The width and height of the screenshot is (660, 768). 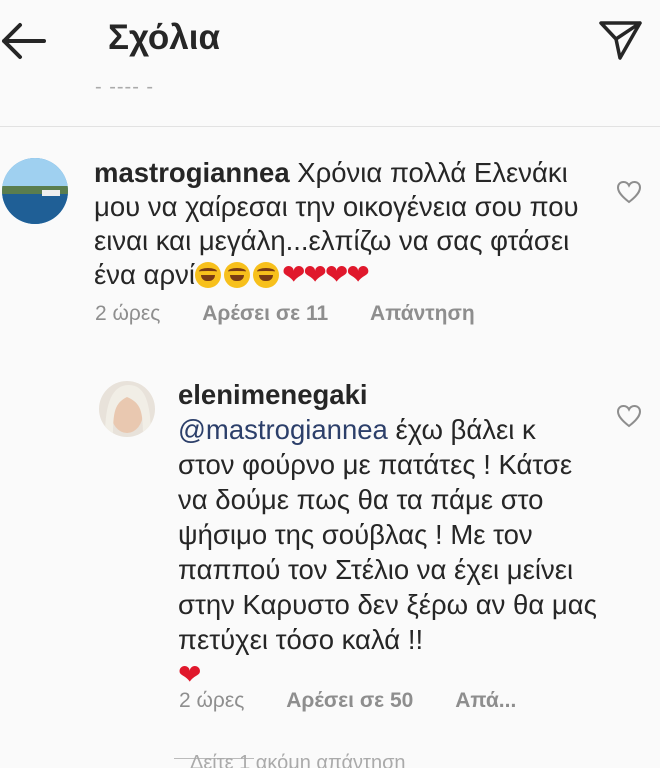 What do you see at coordinates (125, 91) in the screenshot?
I see `truncated-text-top: - ---- -` at bounding box center [125, 91].